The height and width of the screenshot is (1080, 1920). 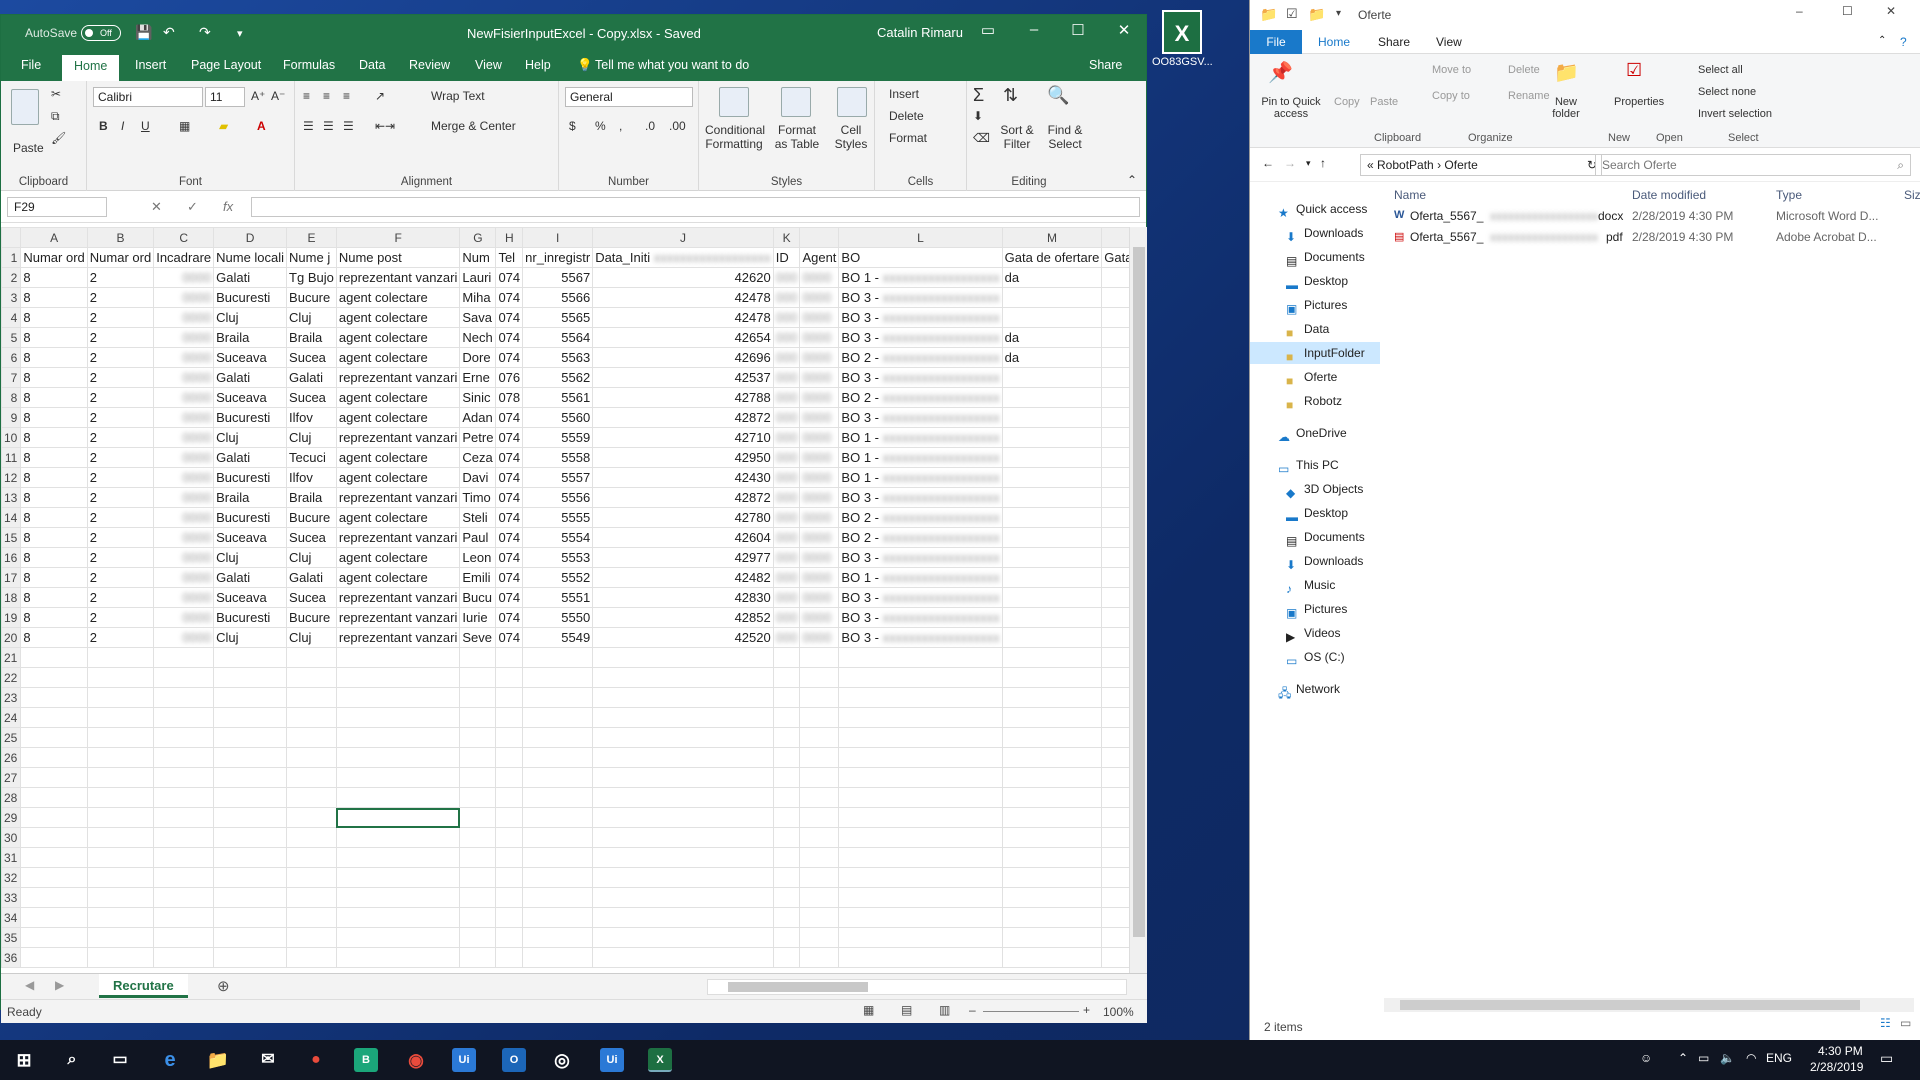 I want to click on chrome-icon: ◉, so click(x=416, y=1060).